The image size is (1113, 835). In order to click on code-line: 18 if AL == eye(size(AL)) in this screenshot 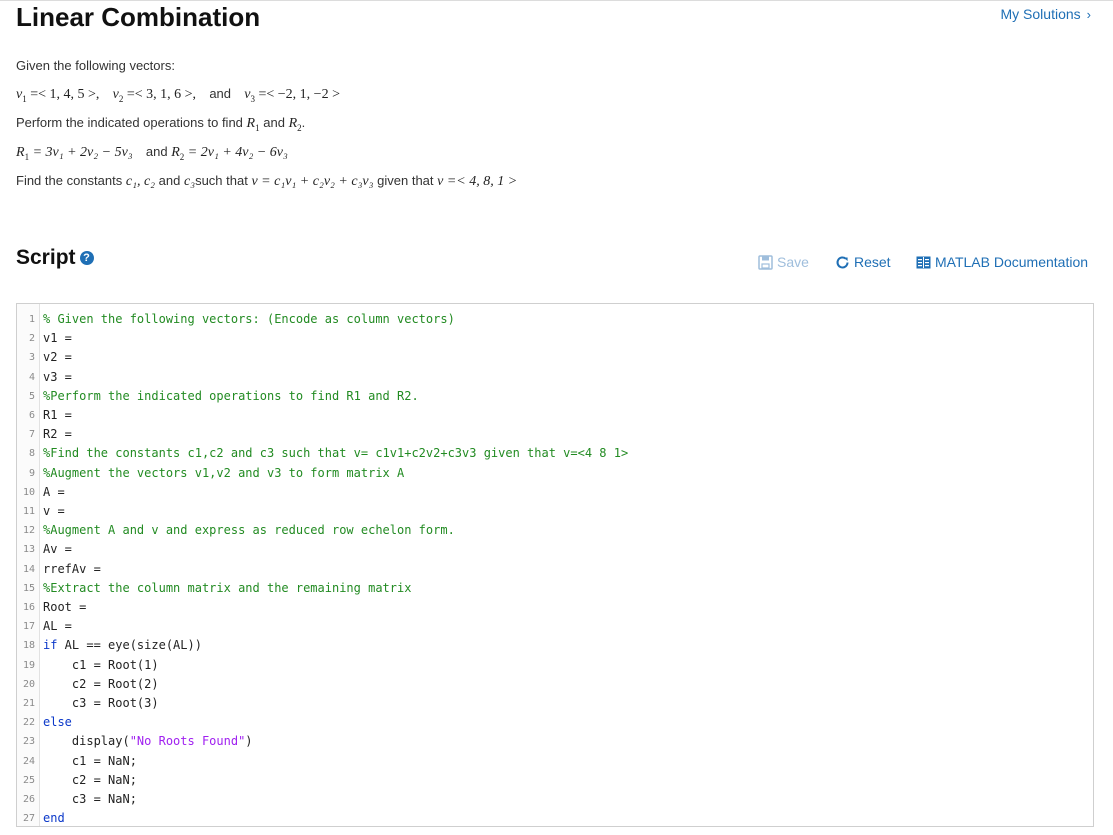, I will do `click(555, 645)`.